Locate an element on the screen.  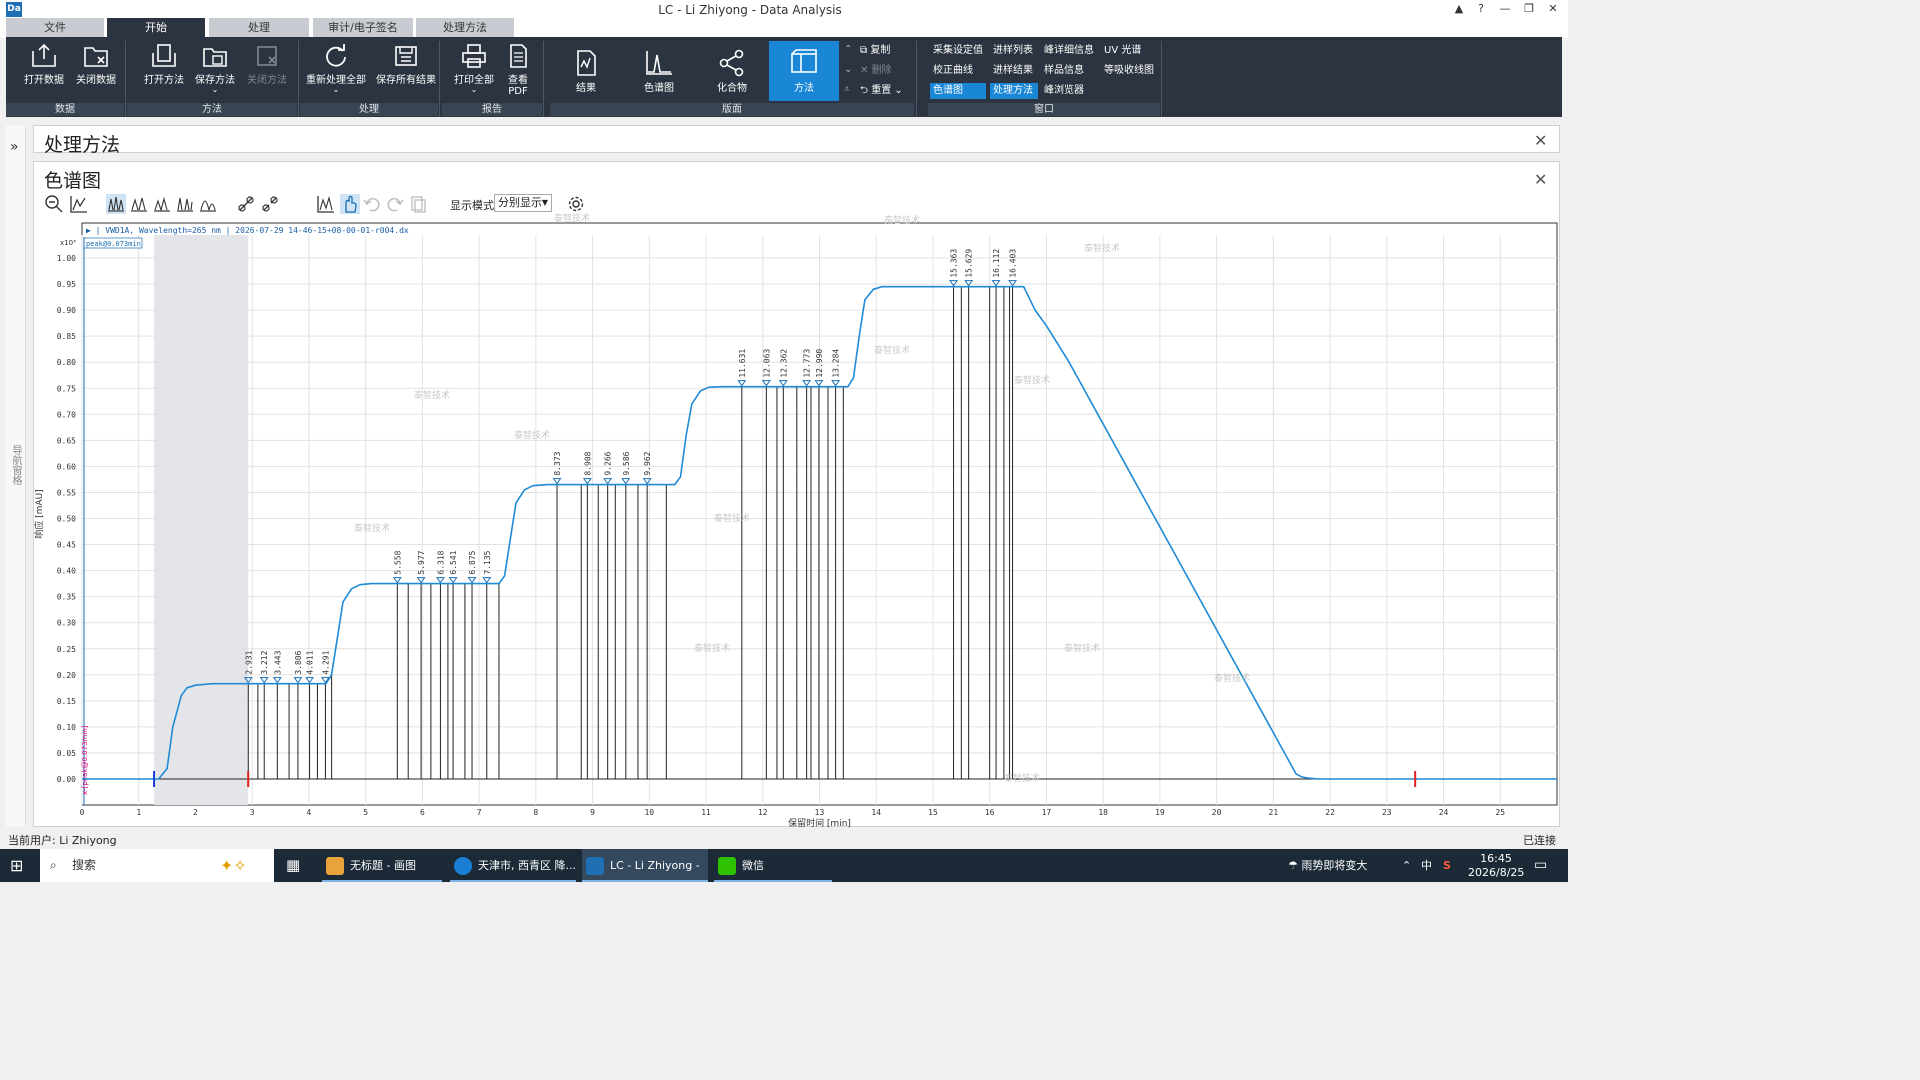
print-dropdown-icon: ⌄ is located at coordinates (474, 90).